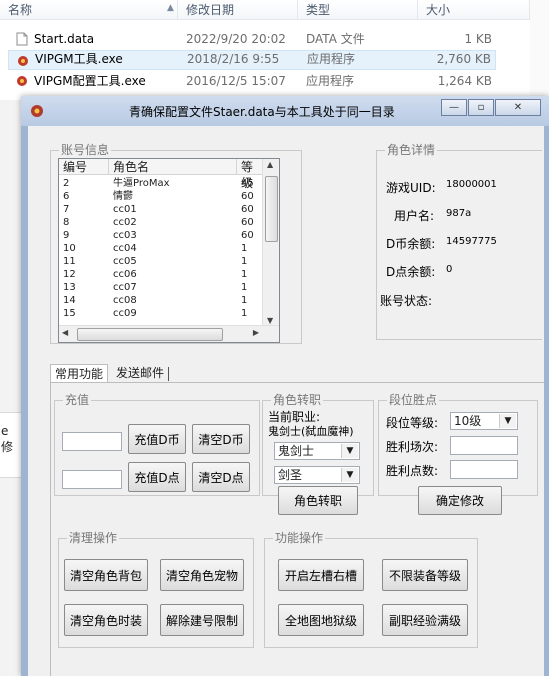  I want to click on scroll-thumb, so click(271, 209).